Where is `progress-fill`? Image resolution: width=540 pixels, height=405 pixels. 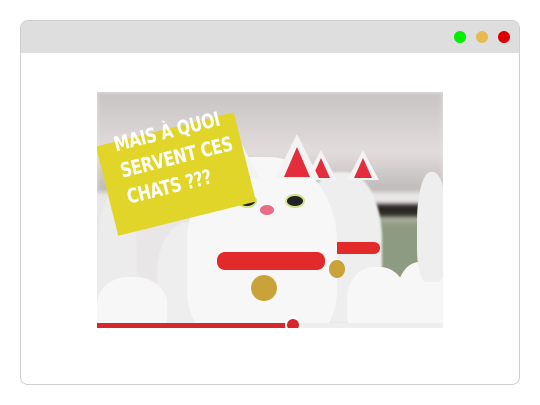
progress-fill is located at coordinates (195, 325).